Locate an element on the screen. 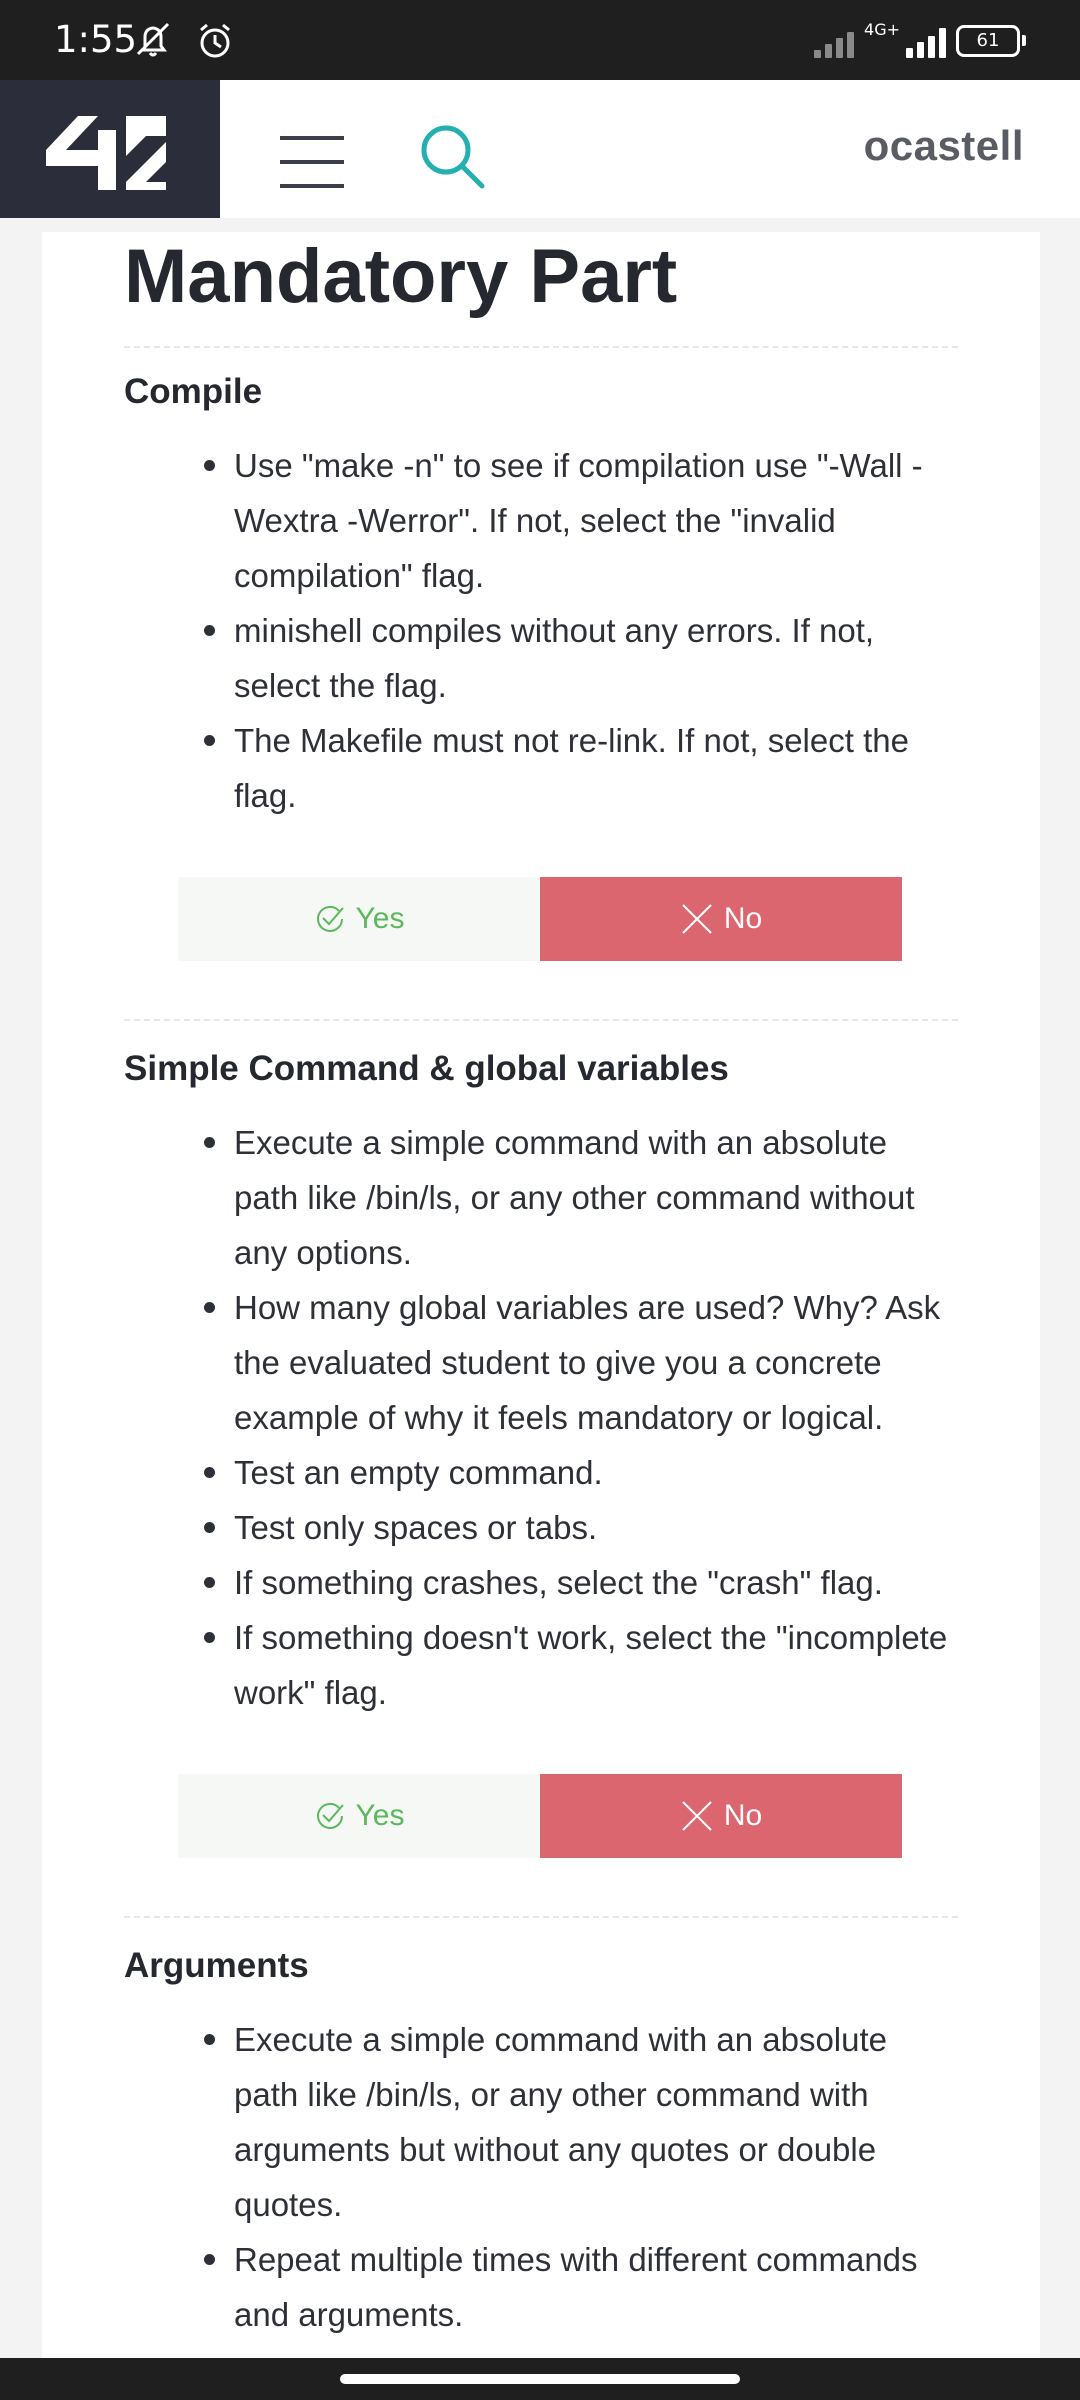  username: ocastell is located at coordinates (944, 146).